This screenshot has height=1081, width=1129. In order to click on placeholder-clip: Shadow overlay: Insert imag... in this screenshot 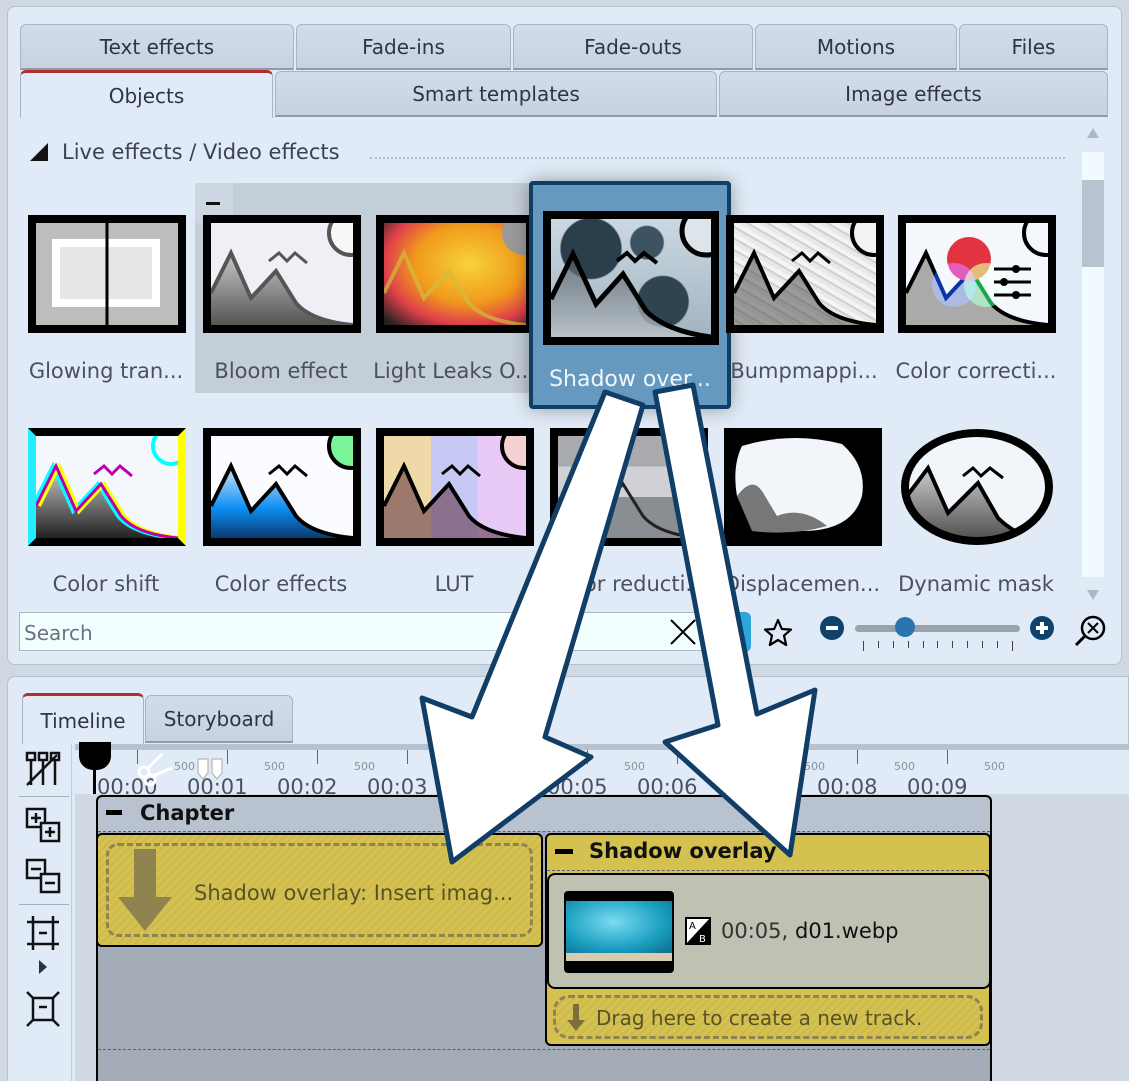, I will do `click(319, 890)`.